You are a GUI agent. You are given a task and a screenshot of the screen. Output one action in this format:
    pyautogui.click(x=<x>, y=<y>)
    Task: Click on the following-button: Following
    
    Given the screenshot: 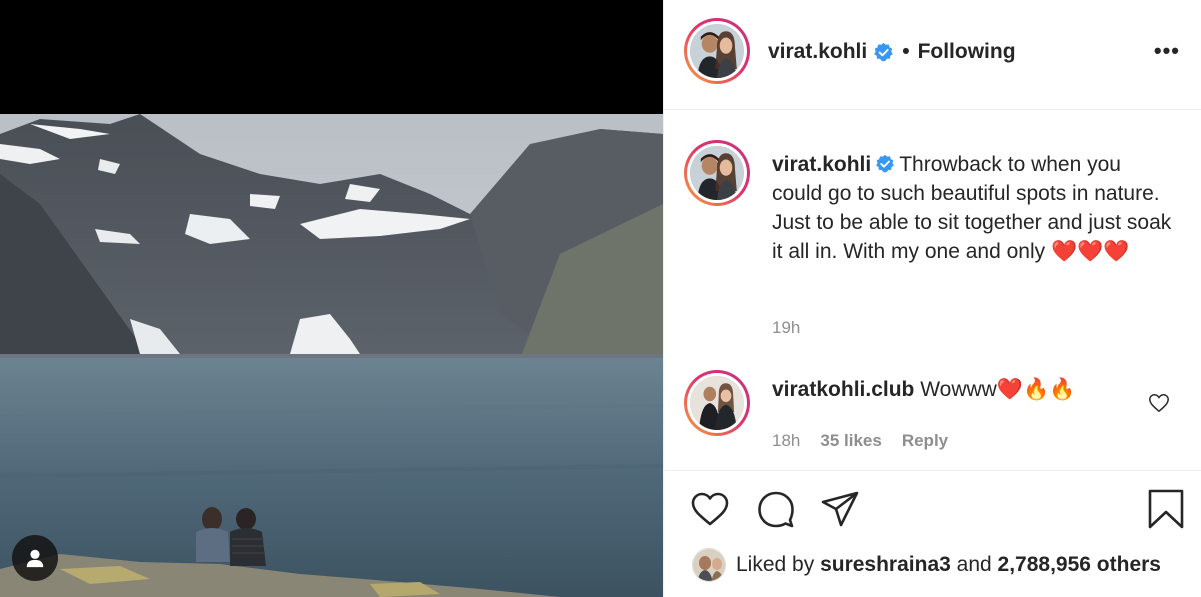 What is the action you would take?
    pyautogui.click(x=967, y=52)
    